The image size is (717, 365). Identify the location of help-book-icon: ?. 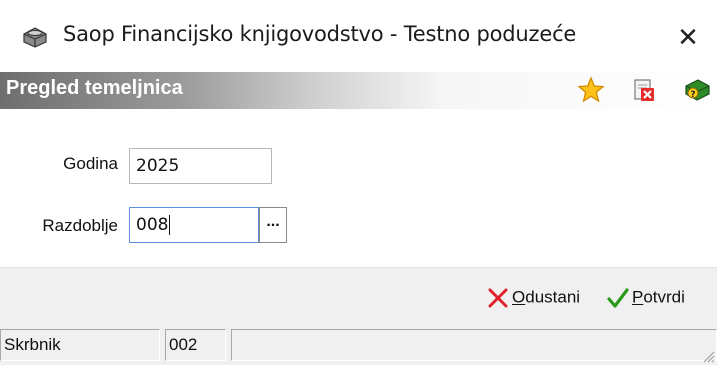
(697, 90).